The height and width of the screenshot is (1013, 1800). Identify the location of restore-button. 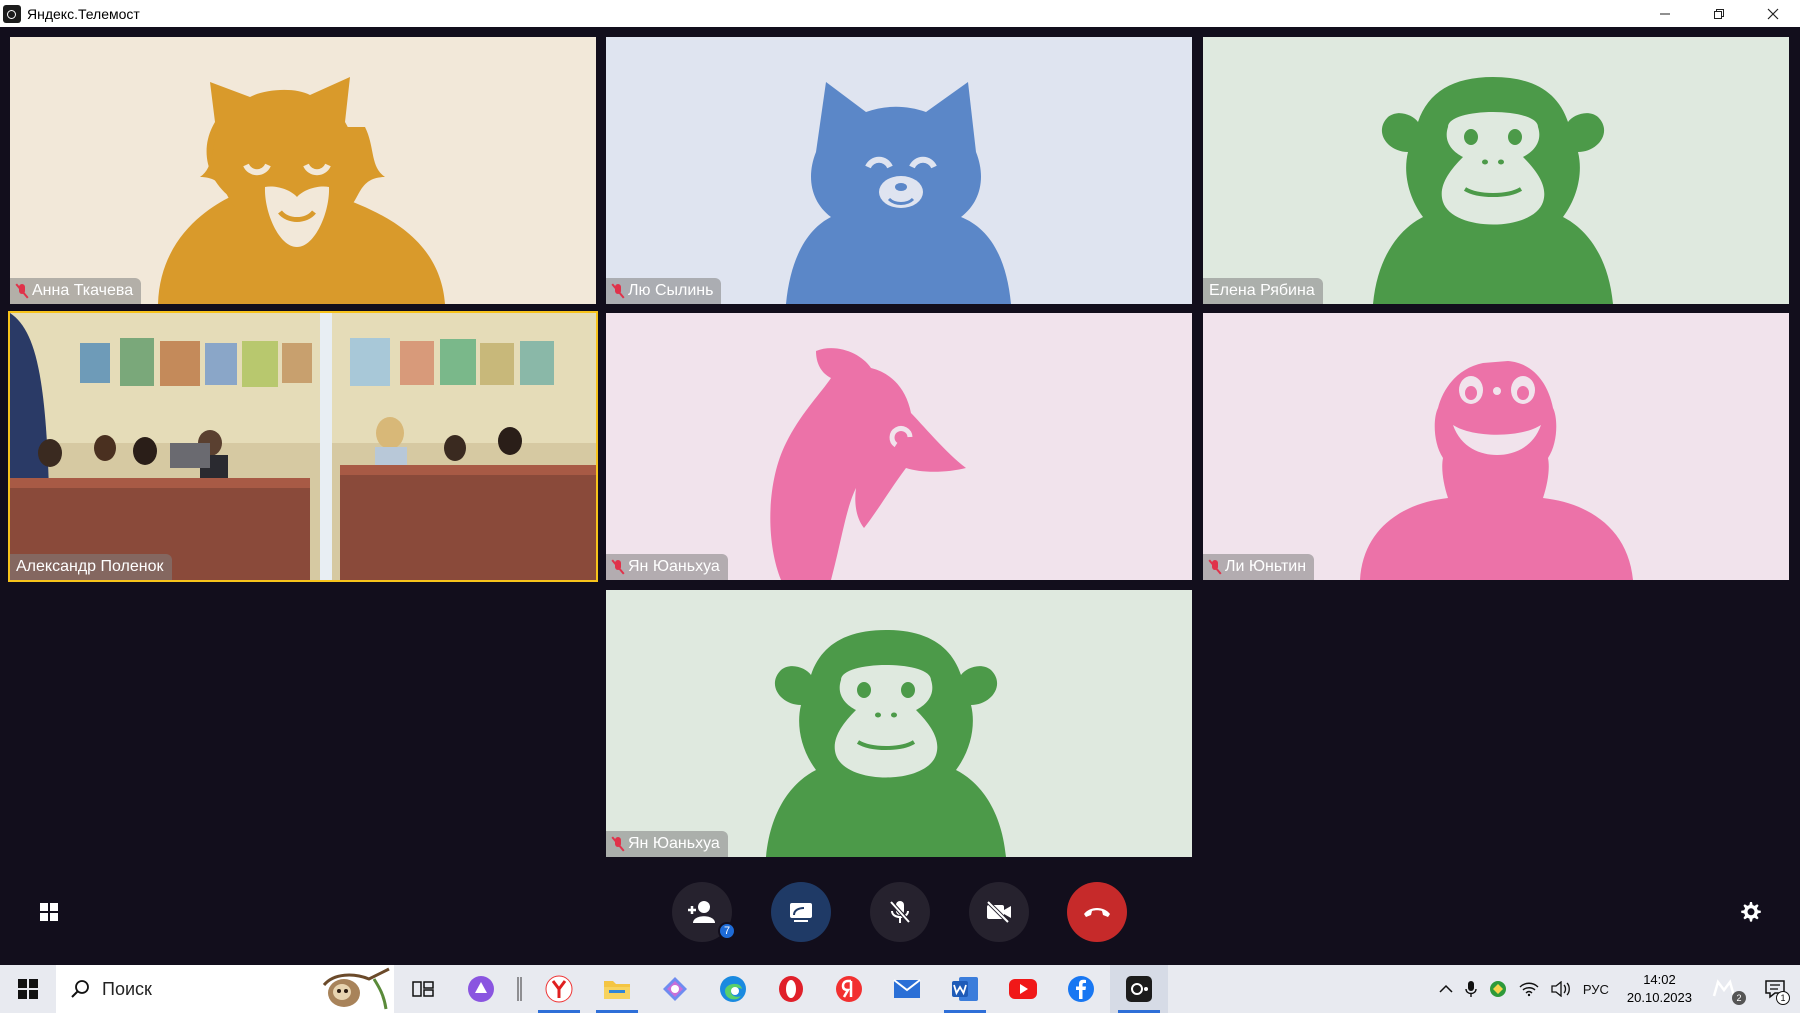
(1719, 13).